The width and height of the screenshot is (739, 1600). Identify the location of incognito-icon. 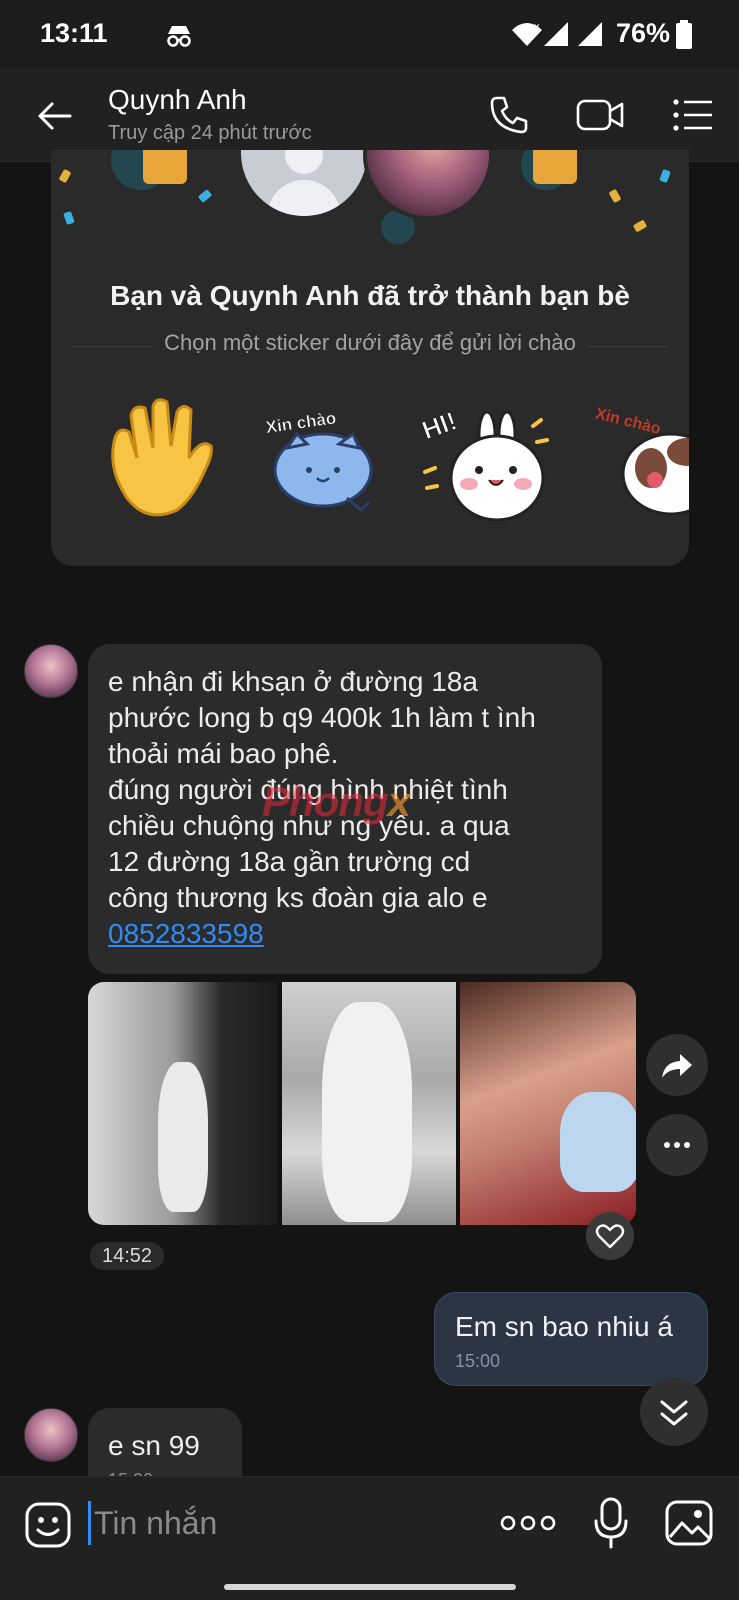
(179, 36).